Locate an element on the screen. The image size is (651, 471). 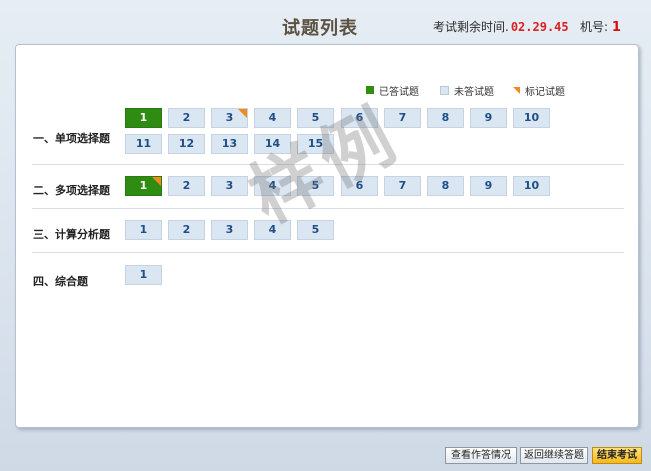
legend-unanswered: 未答试题 is located at coordinates (467, 91).